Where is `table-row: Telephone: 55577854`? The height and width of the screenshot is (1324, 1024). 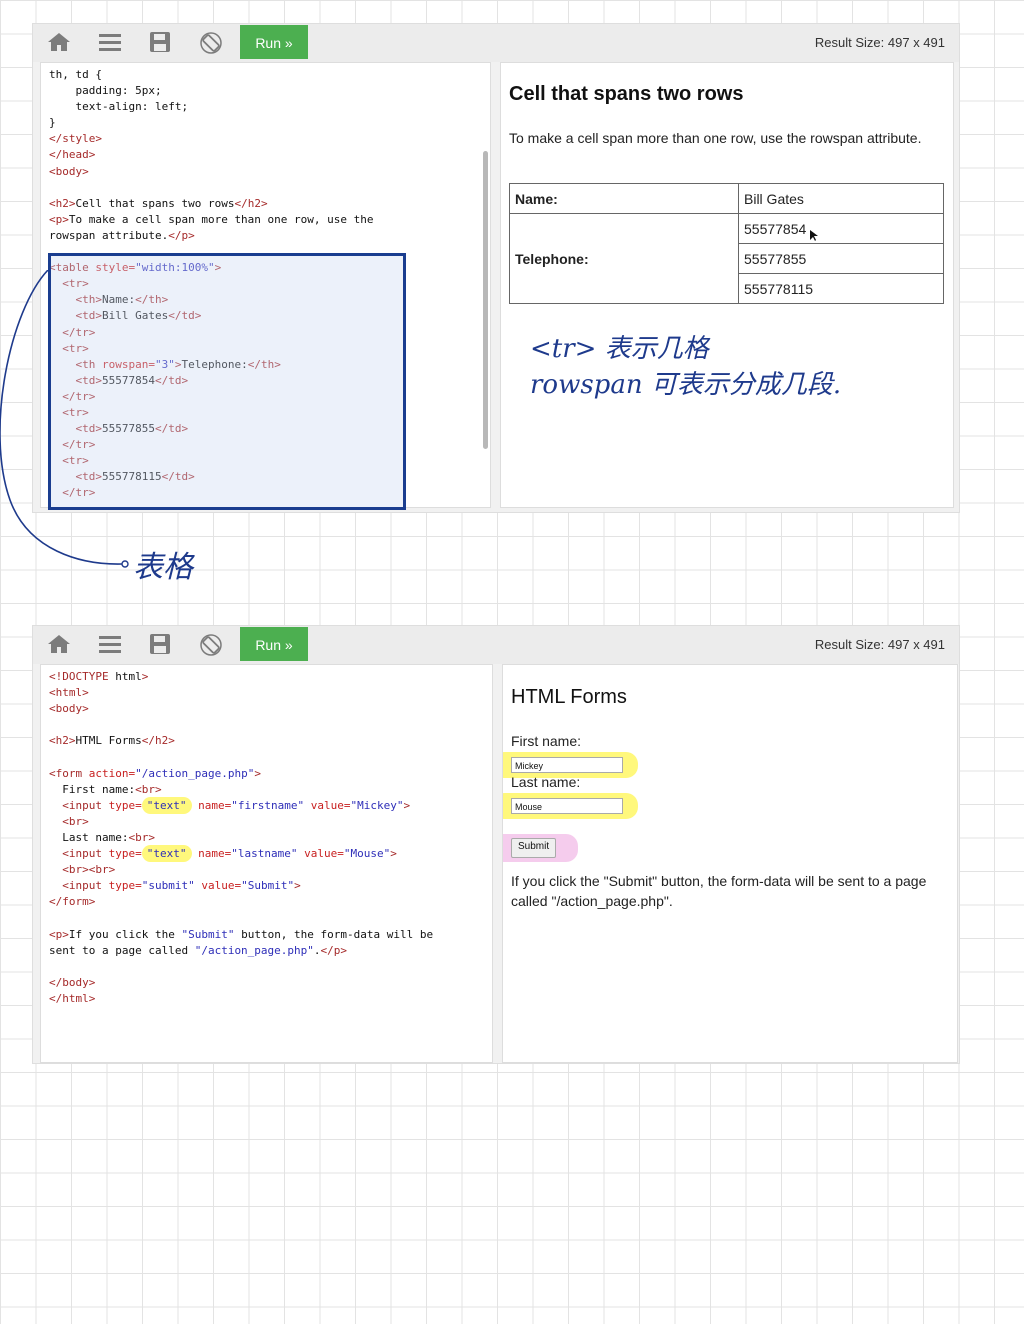
table-row: Telephone: 55577854 is located at coordinates (726, 258).